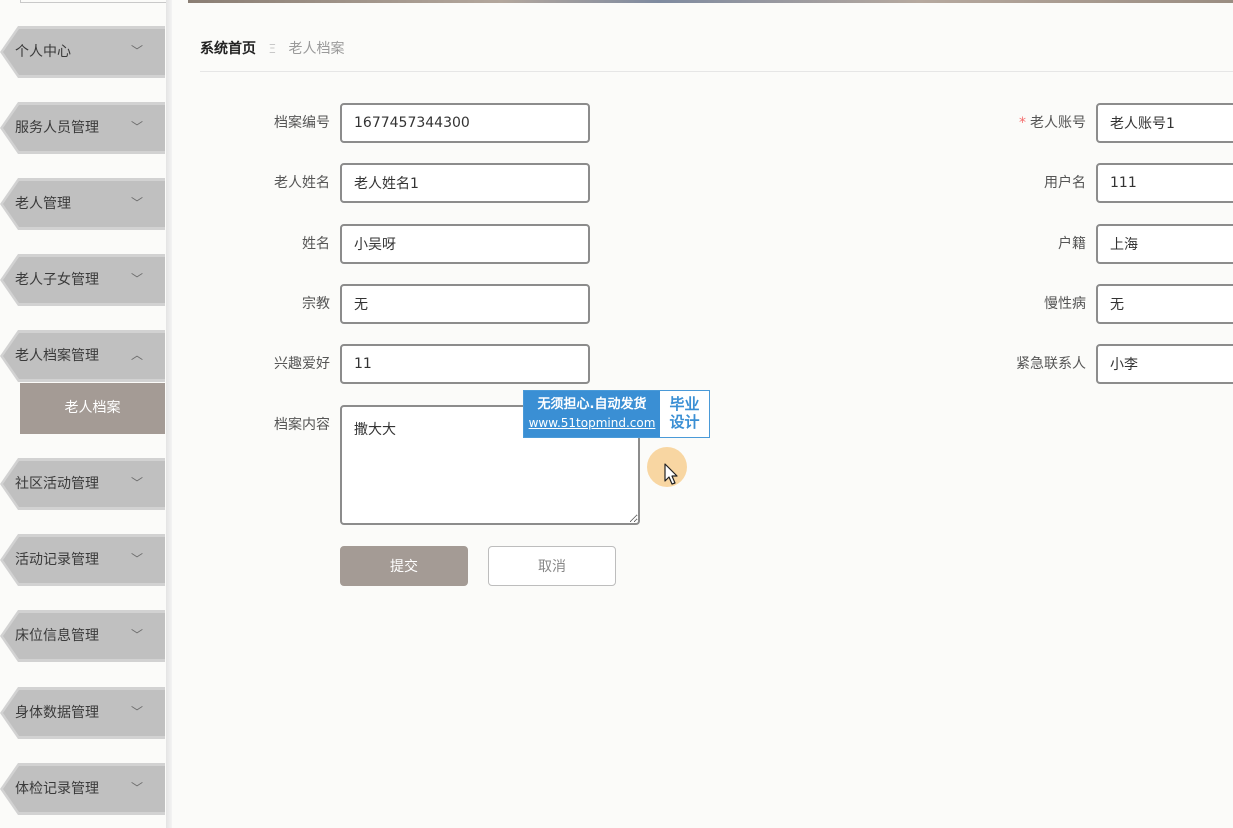 The height and width of the screenshot is (828, 1233). Describe the element at coordinates (82, 52) in the screenshot. I see `sidebar-item-personal-center: 个人中心 ﹀` at that location.